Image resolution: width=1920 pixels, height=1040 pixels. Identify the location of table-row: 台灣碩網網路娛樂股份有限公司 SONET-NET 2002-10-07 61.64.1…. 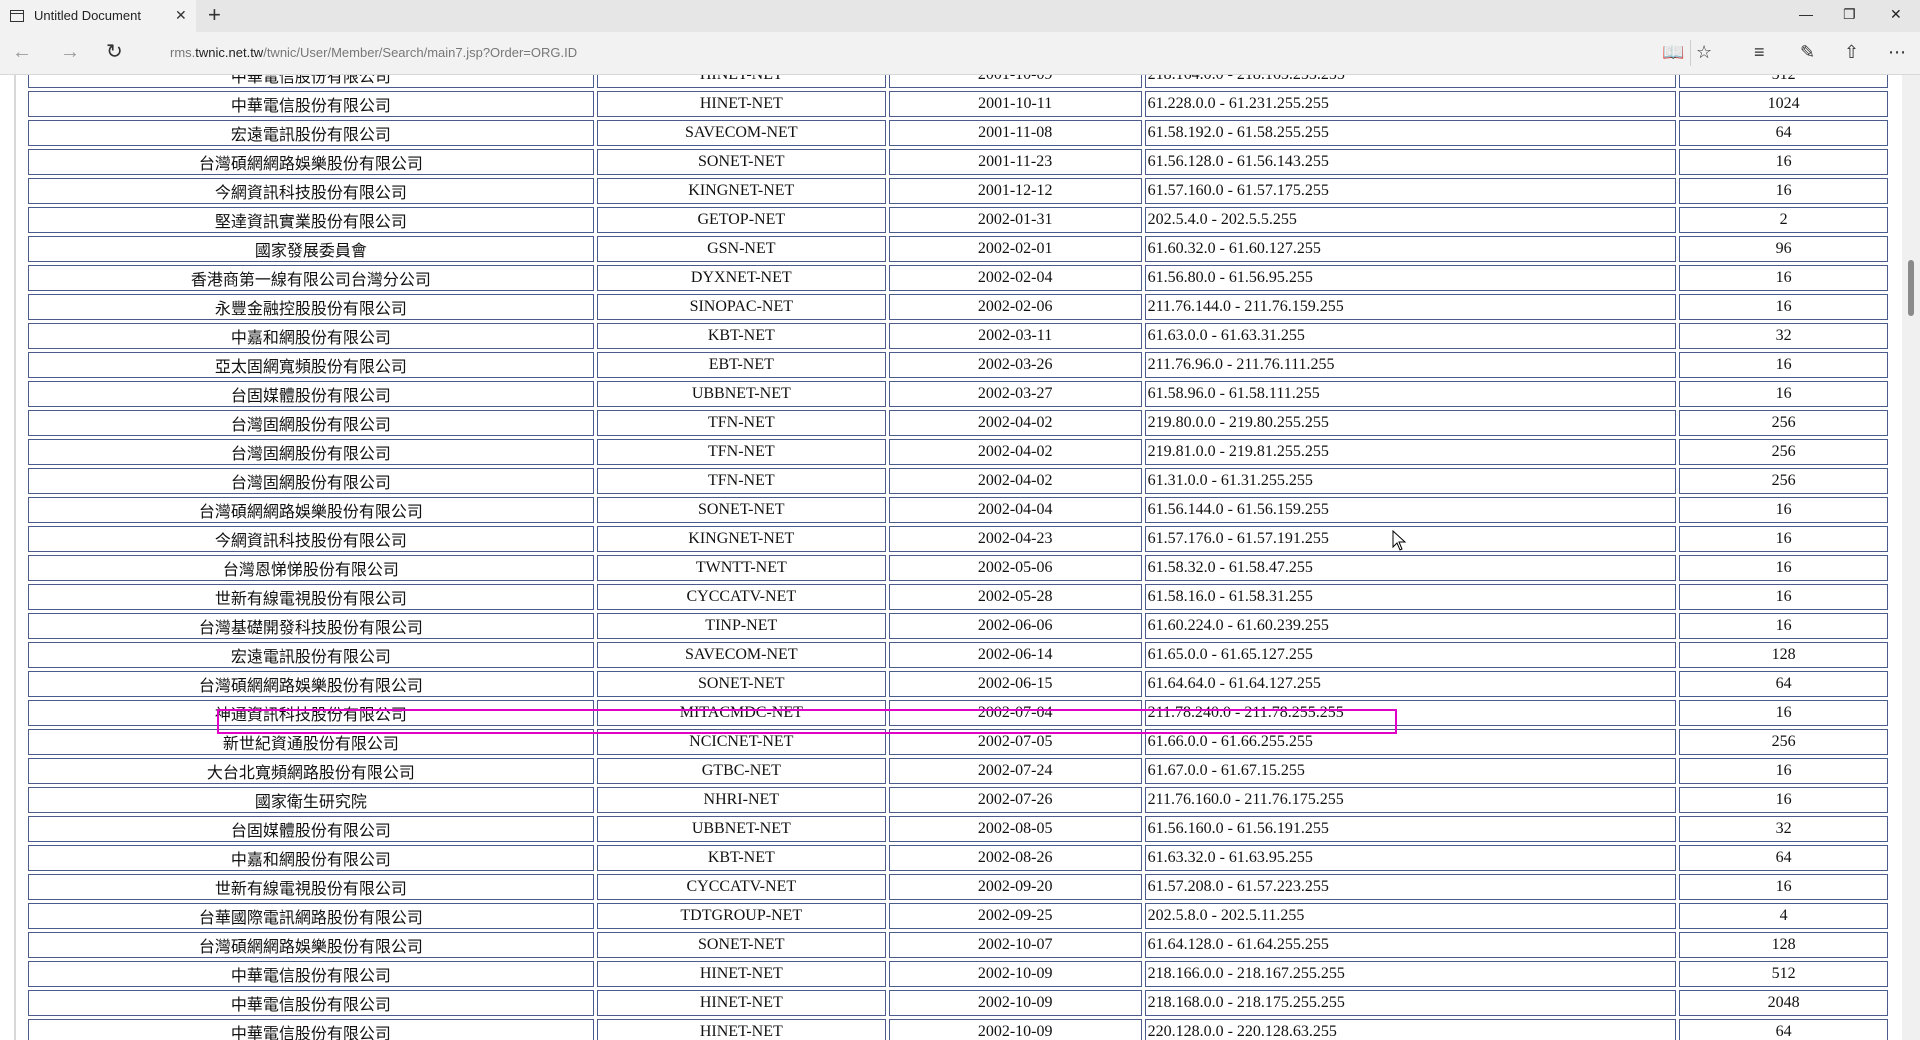
(958, 945).